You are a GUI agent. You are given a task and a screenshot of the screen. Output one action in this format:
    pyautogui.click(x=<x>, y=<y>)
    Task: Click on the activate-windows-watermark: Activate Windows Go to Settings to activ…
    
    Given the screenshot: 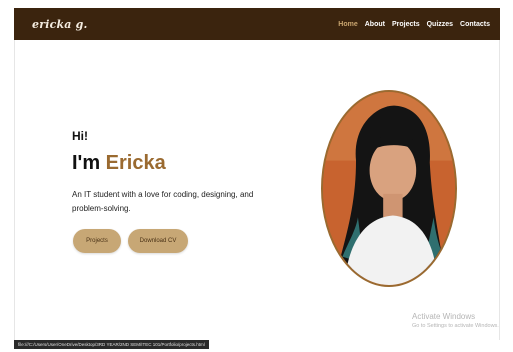 What is the action you would take?
    pyautogui.click(x=455, y=320)
    